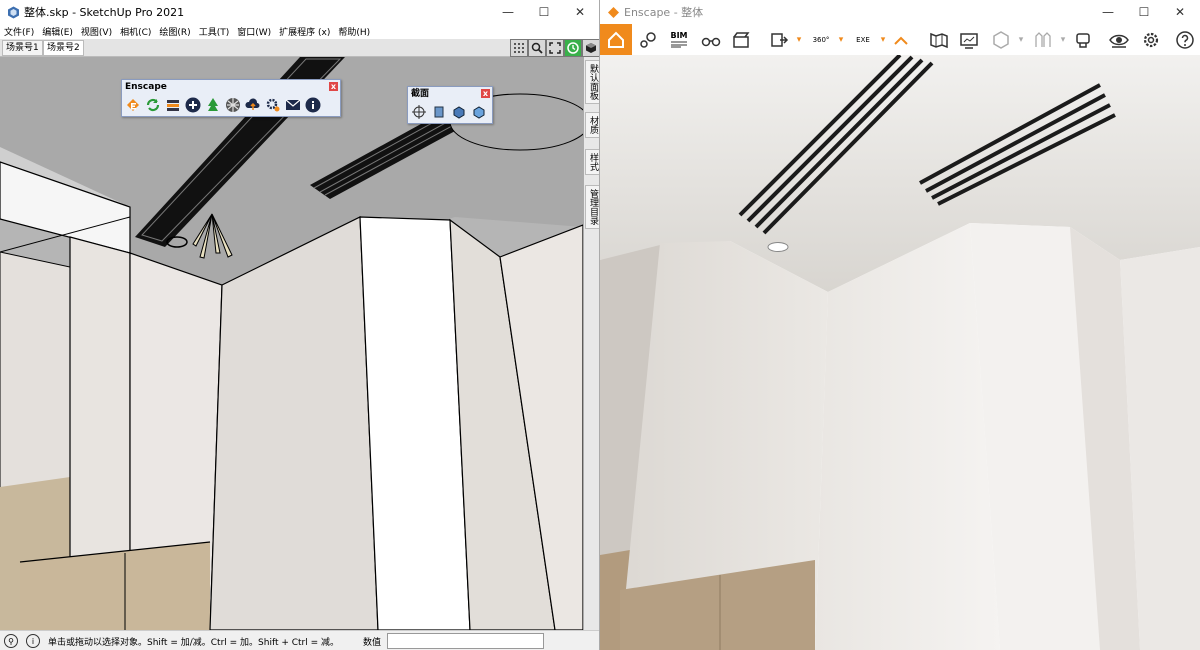 Image resolution: width=1200 pixels, height=650 pixels. What do you see at coordinates (939, 39) in the screenshot?
I see `map-icon` at bounding box center [939, 39].